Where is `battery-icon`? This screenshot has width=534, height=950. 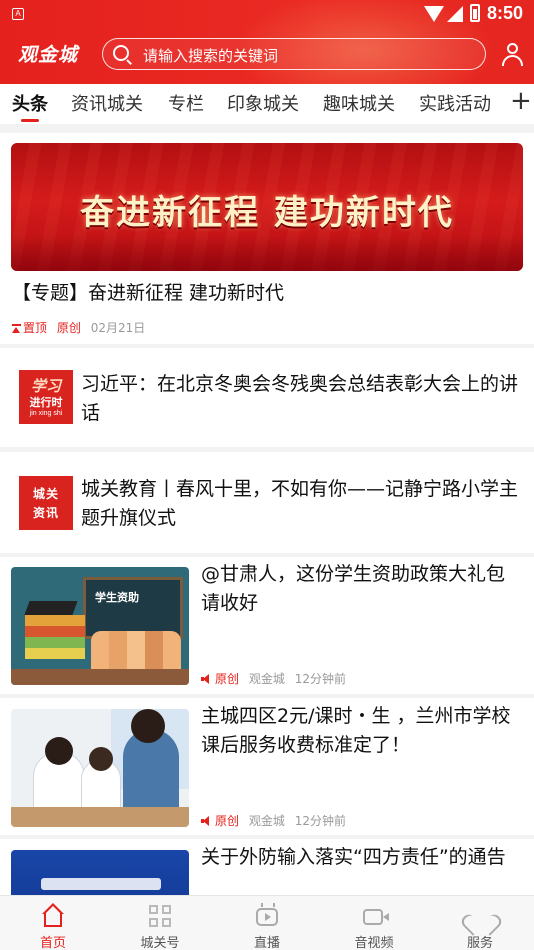
battery-icon is located at coordinates (475, 13).